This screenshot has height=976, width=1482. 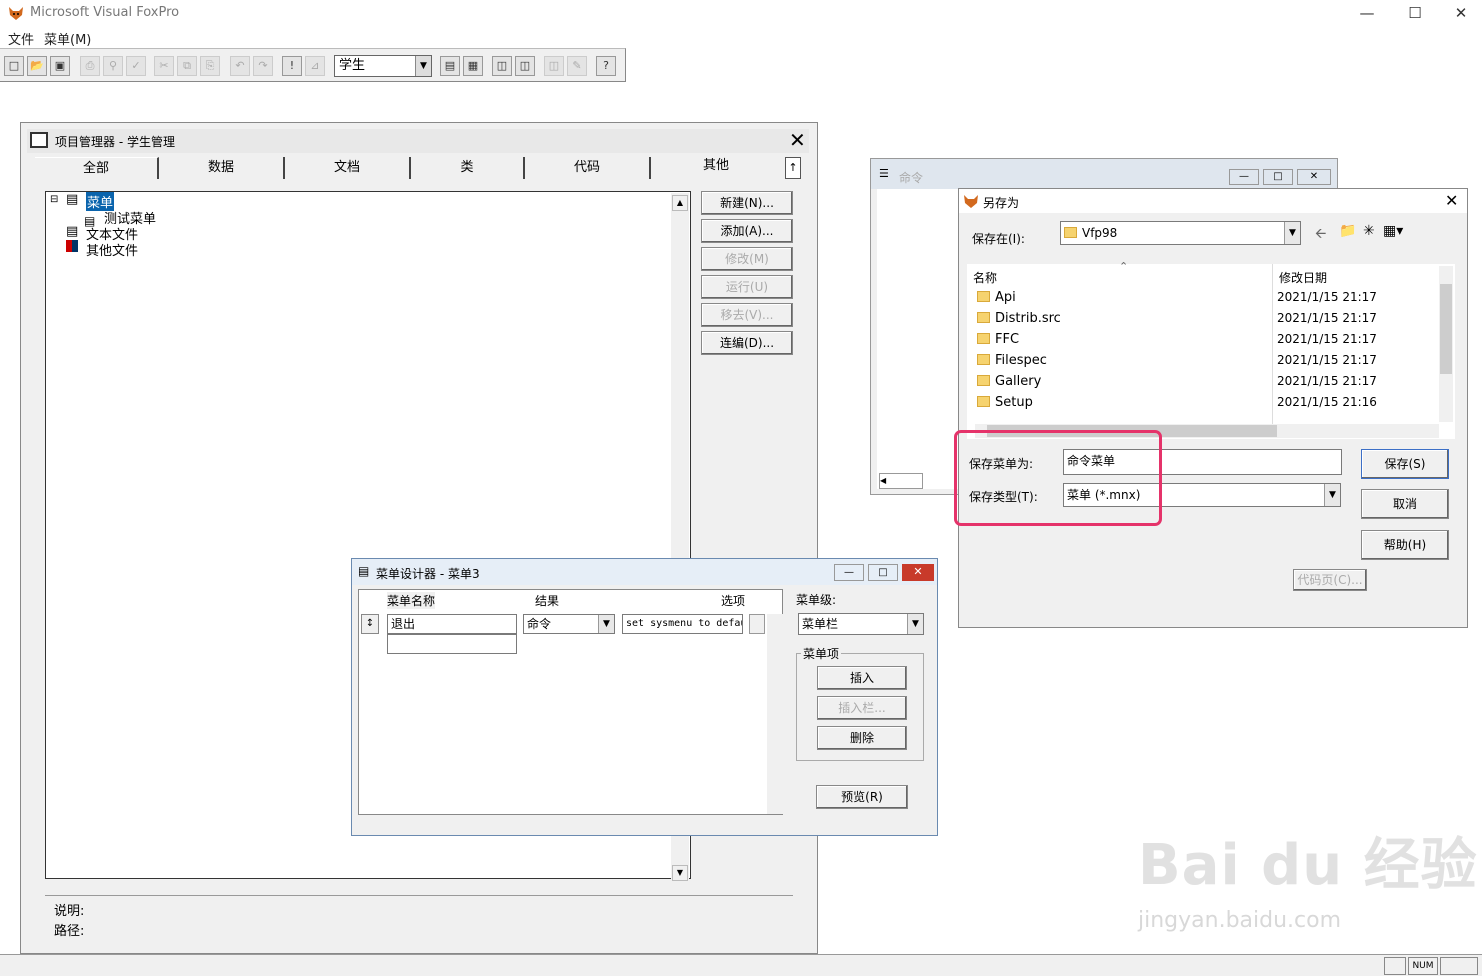 What do you see at coordinates (348, 168) in the screenshot?
I see `tab-docs: 文档` at bounding box center [348, 168].